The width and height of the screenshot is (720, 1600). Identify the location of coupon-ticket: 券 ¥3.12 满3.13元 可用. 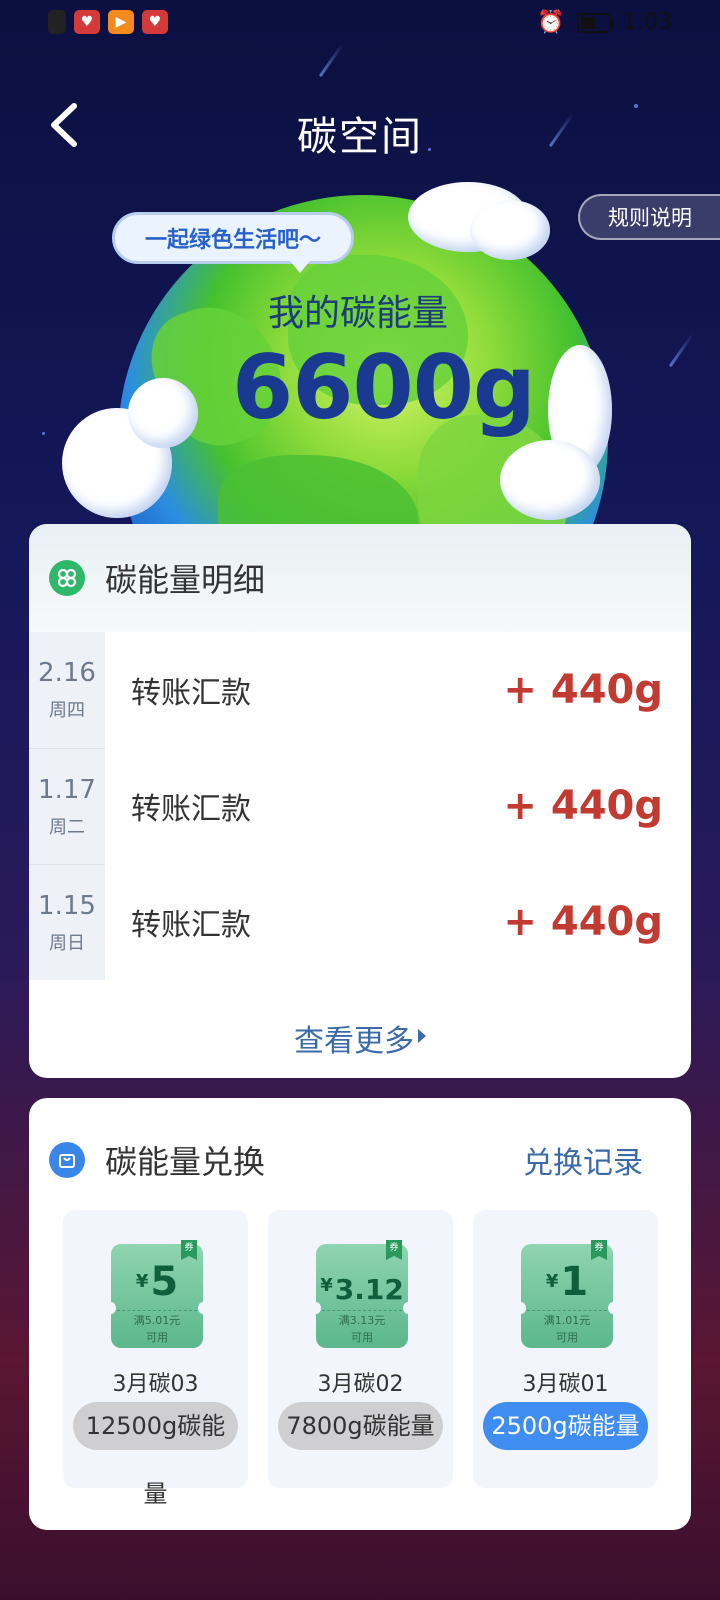
(362, 1294).